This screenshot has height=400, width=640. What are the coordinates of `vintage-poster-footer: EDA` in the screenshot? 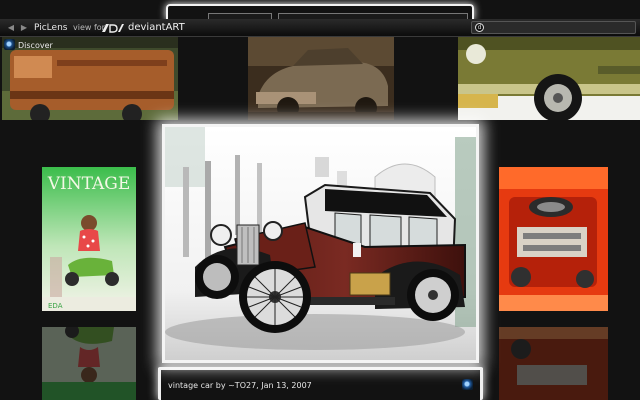 It's located at (55, 306).